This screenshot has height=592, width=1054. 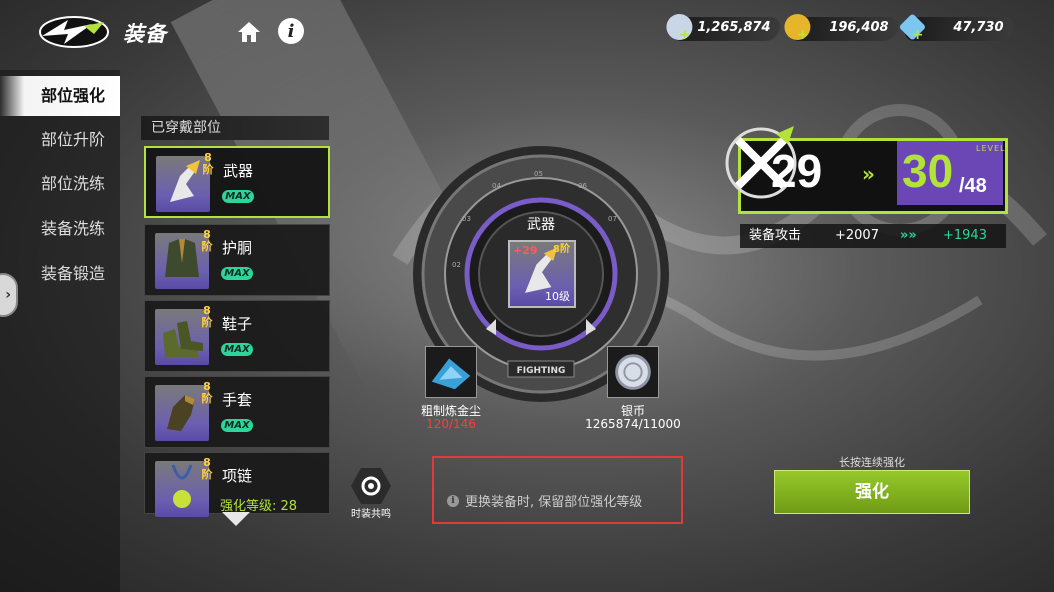 I want to click on resonance-hex-icon, so click(x=371, y=486).